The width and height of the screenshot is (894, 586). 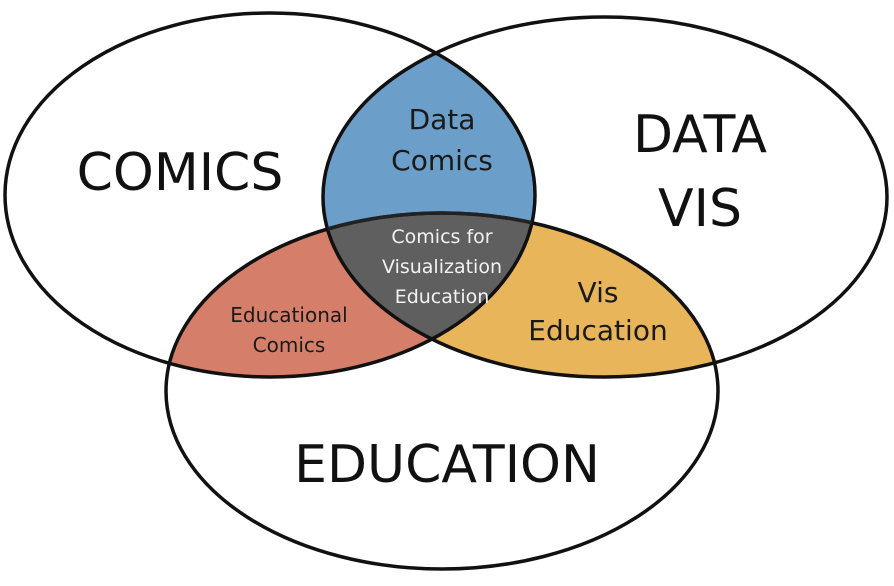 What do you see at coordinates (441, 237) in the screenshot?
I see `center-label-line1: Comics for` at bounding box center [441, 237].